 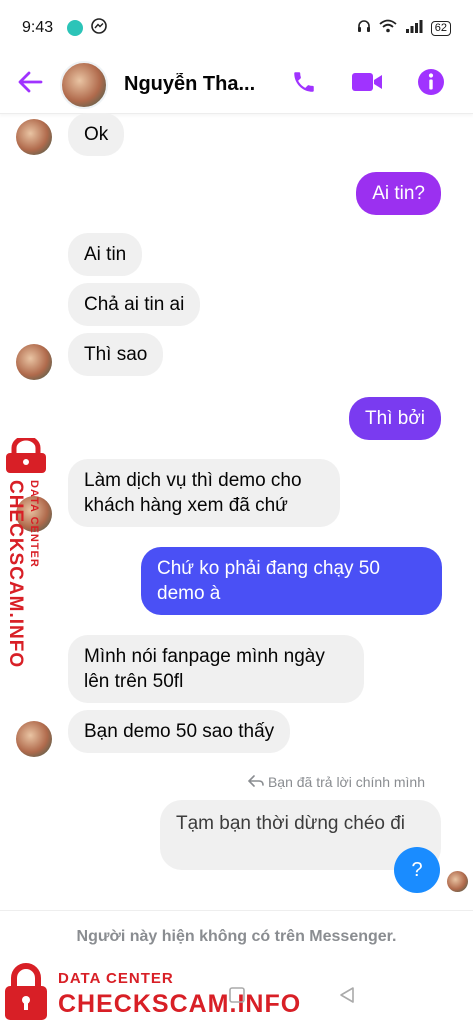 I want to click on reply-note-text: Bạn đã trả lời chính mình, so click(x=346, y=782).